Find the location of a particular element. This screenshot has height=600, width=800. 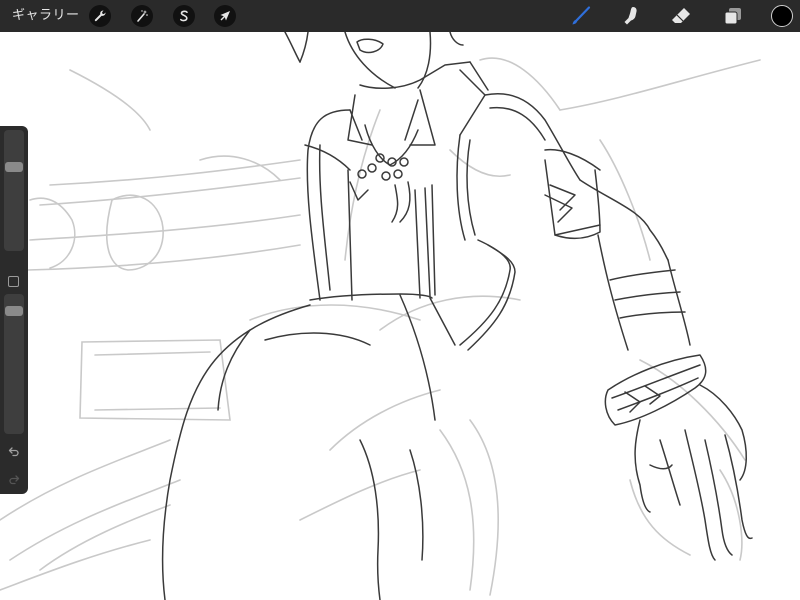

layers-button is located at coordinates (733, 16).